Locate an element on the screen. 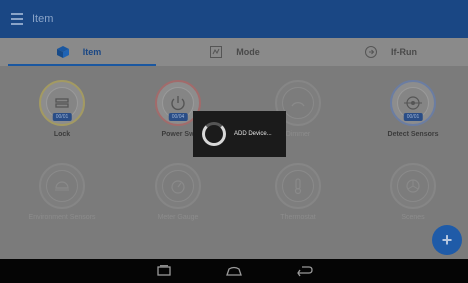 Image resolution: width=468 pixels, height=283 pixels. item-meter-circle is located at coordinates (178, 186).